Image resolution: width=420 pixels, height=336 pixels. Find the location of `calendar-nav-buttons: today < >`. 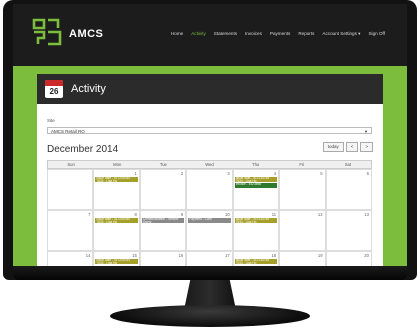

calendar-nav-buttons: today < > is located at coordinates (347, 147).